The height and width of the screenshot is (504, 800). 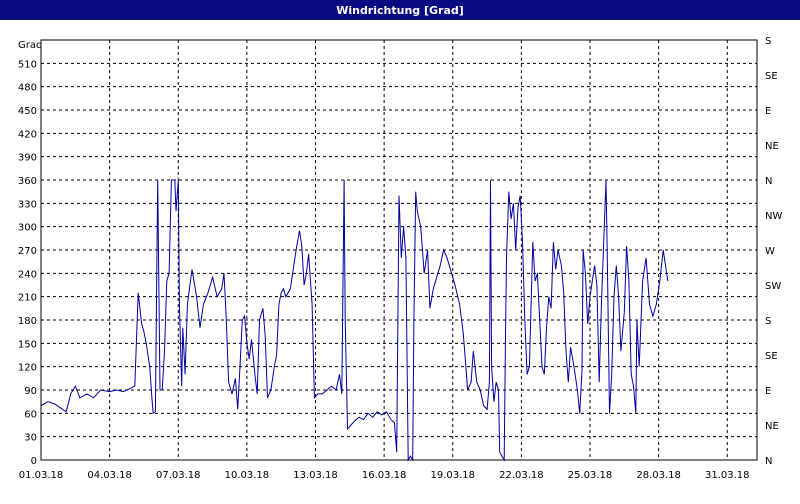 I want to click on x-tick-label: 13.03.18, so click(x=315, y=475).